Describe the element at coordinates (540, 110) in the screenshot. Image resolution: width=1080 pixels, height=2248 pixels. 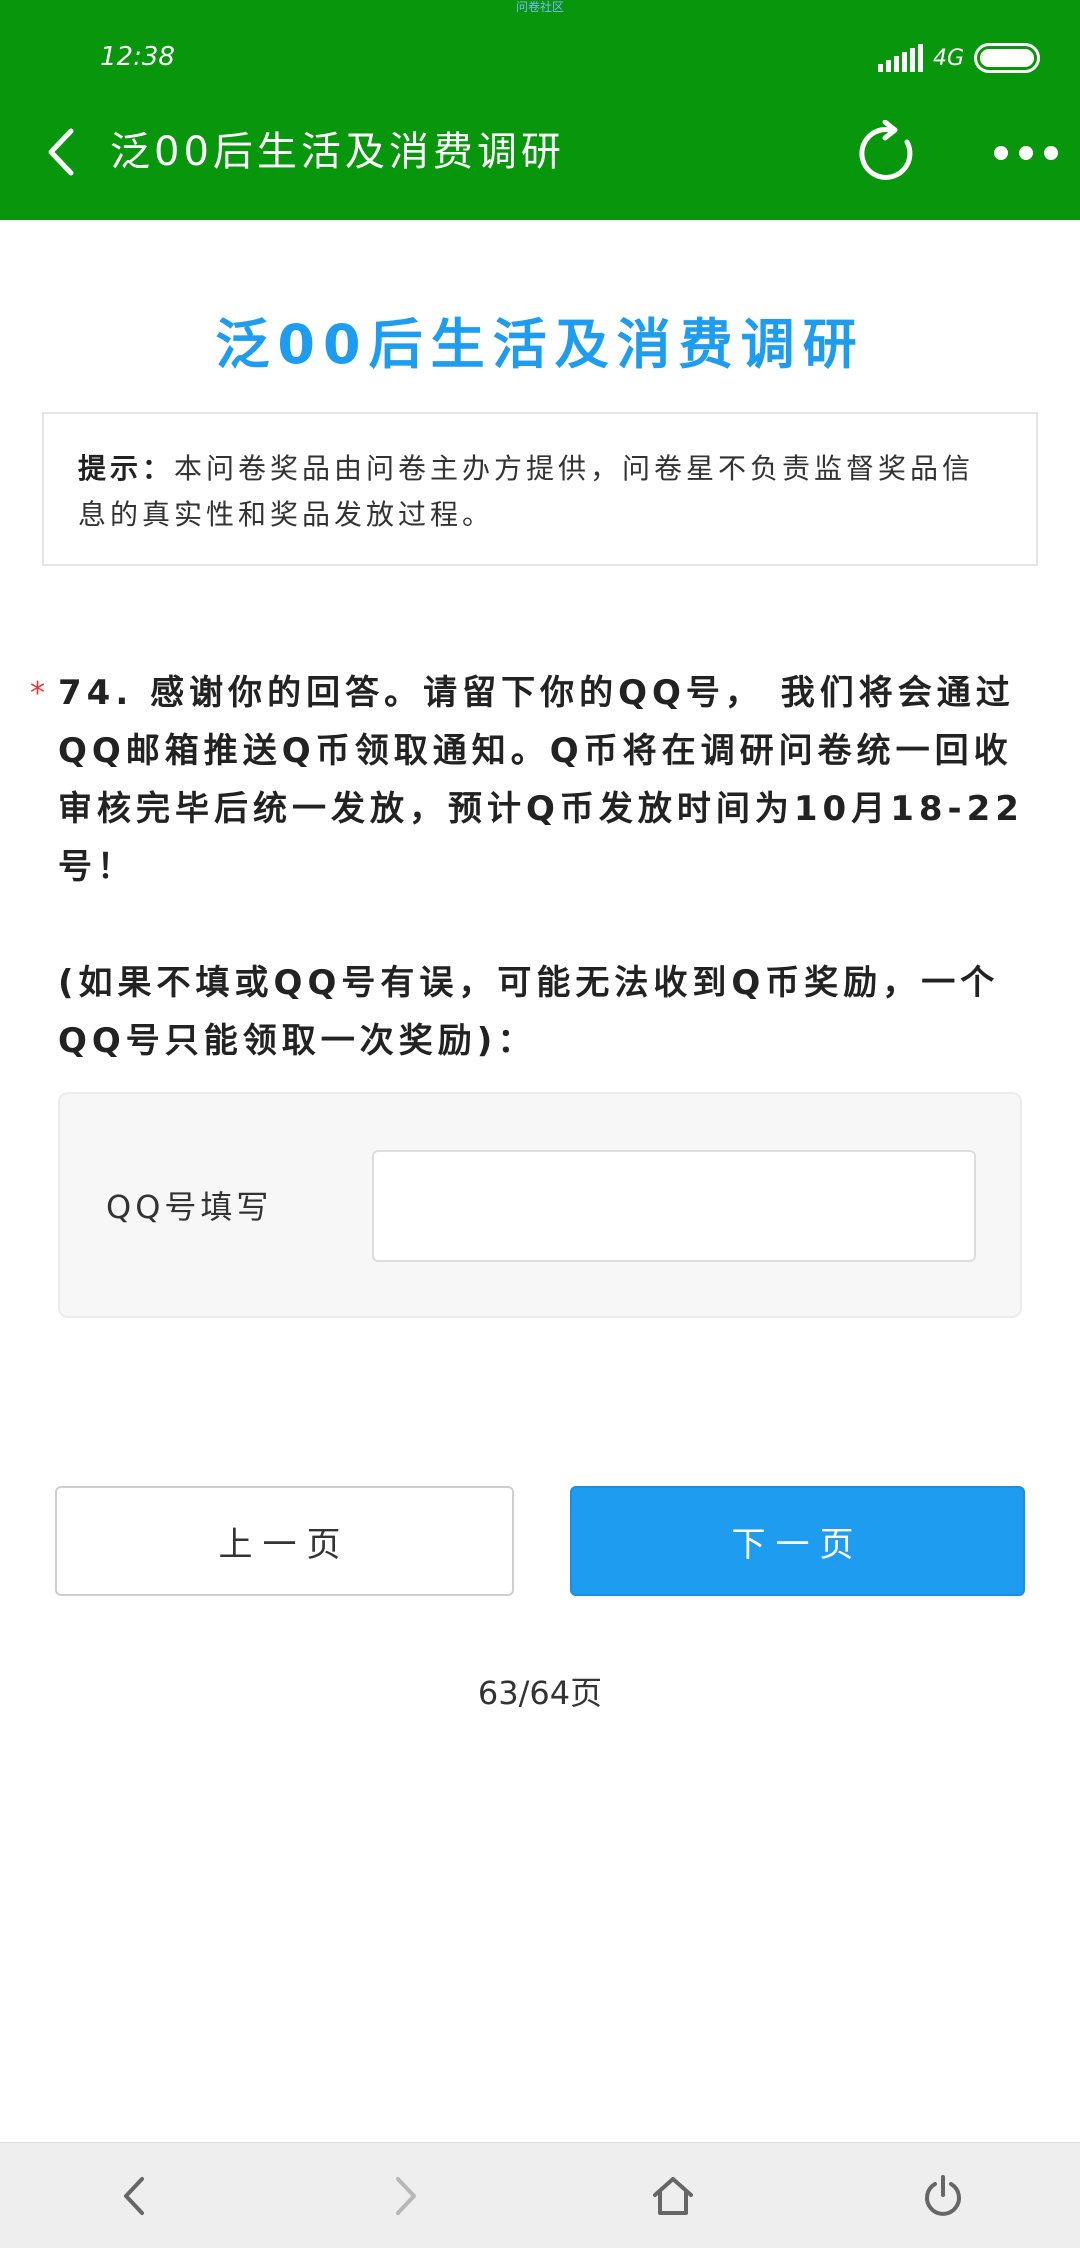
I see `app-header: 问卷社区 12:38 4G 泛00后生活及消费调研` at that location.